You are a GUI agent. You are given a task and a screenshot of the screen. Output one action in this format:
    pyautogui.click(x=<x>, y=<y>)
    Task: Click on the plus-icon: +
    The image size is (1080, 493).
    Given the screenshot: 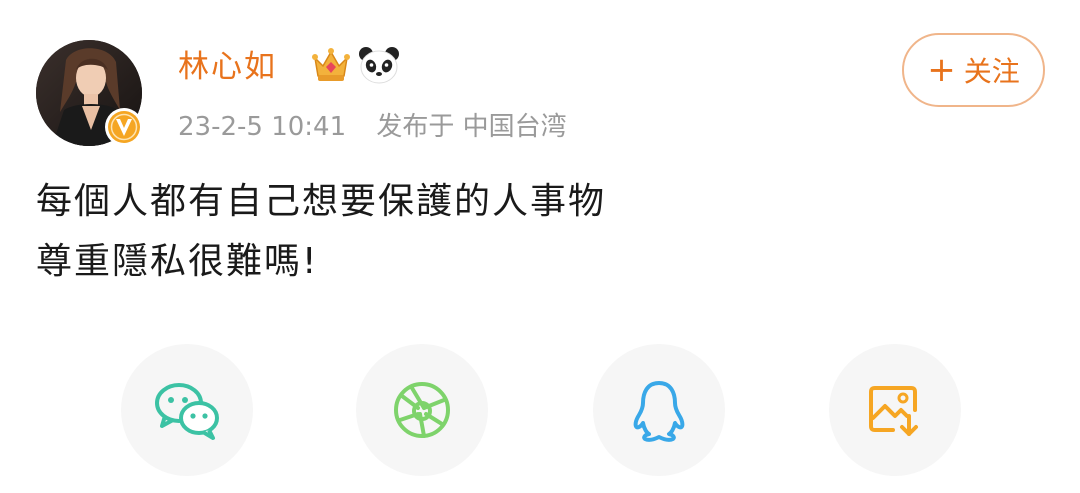 What is the action you would take?
    pyautogui.click(x=941, y=70)
    